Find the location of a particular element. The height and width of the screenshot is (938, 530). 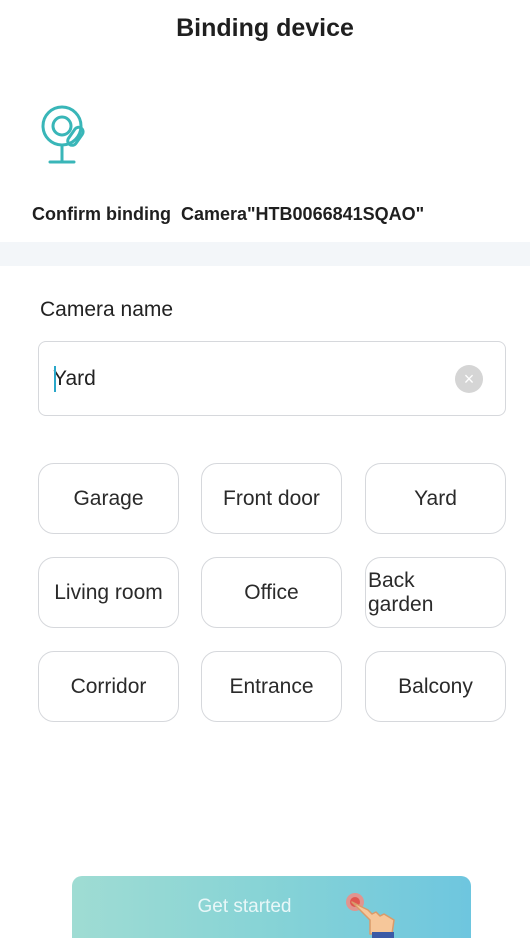

confirm-binding-text: Confirm binding Camera"HTB0066841SQAO" is located at coordinates (228, 214).